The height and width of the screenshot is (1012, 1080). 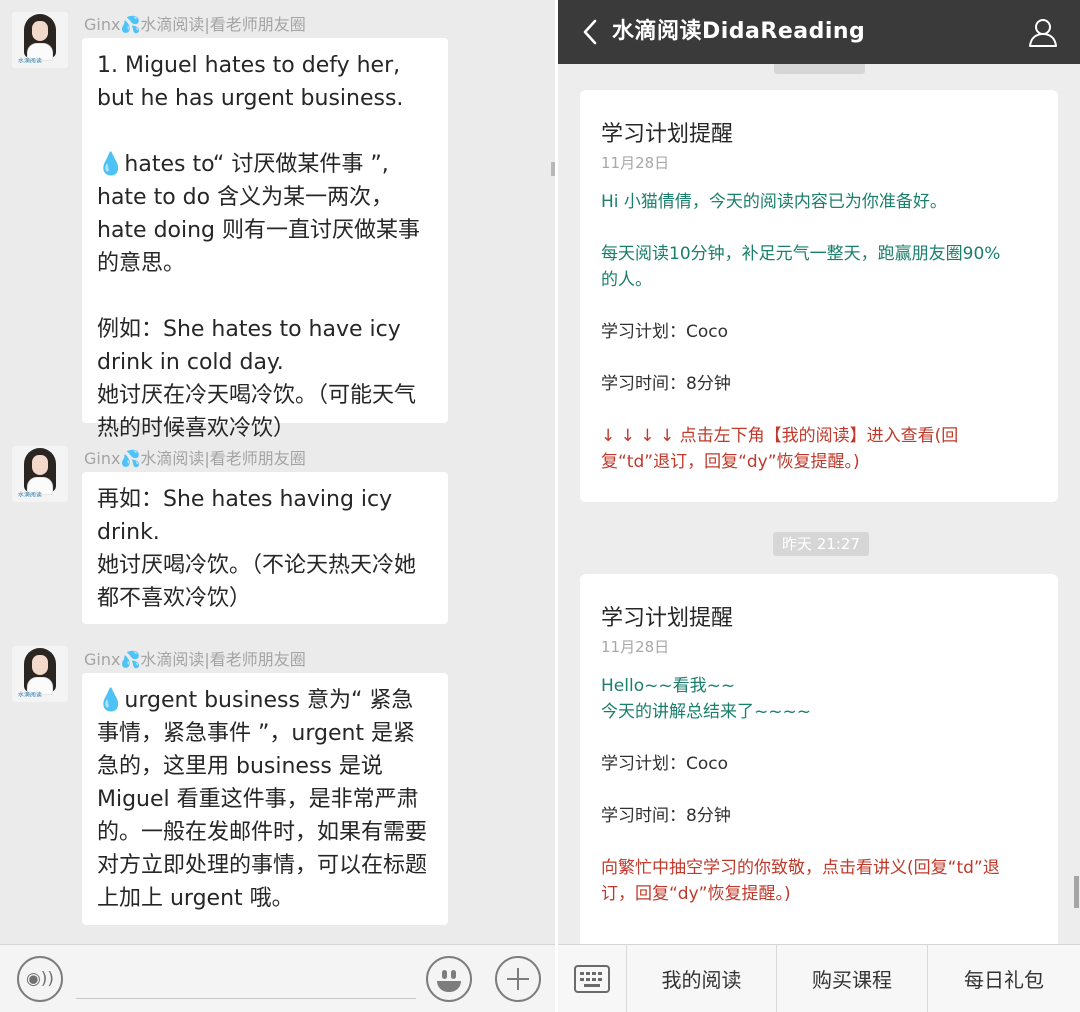 What do you see at coordinates (277, 978) in the screenshot?
I see `chat-input-bar: ◉))` at bounding box center [277, 978].